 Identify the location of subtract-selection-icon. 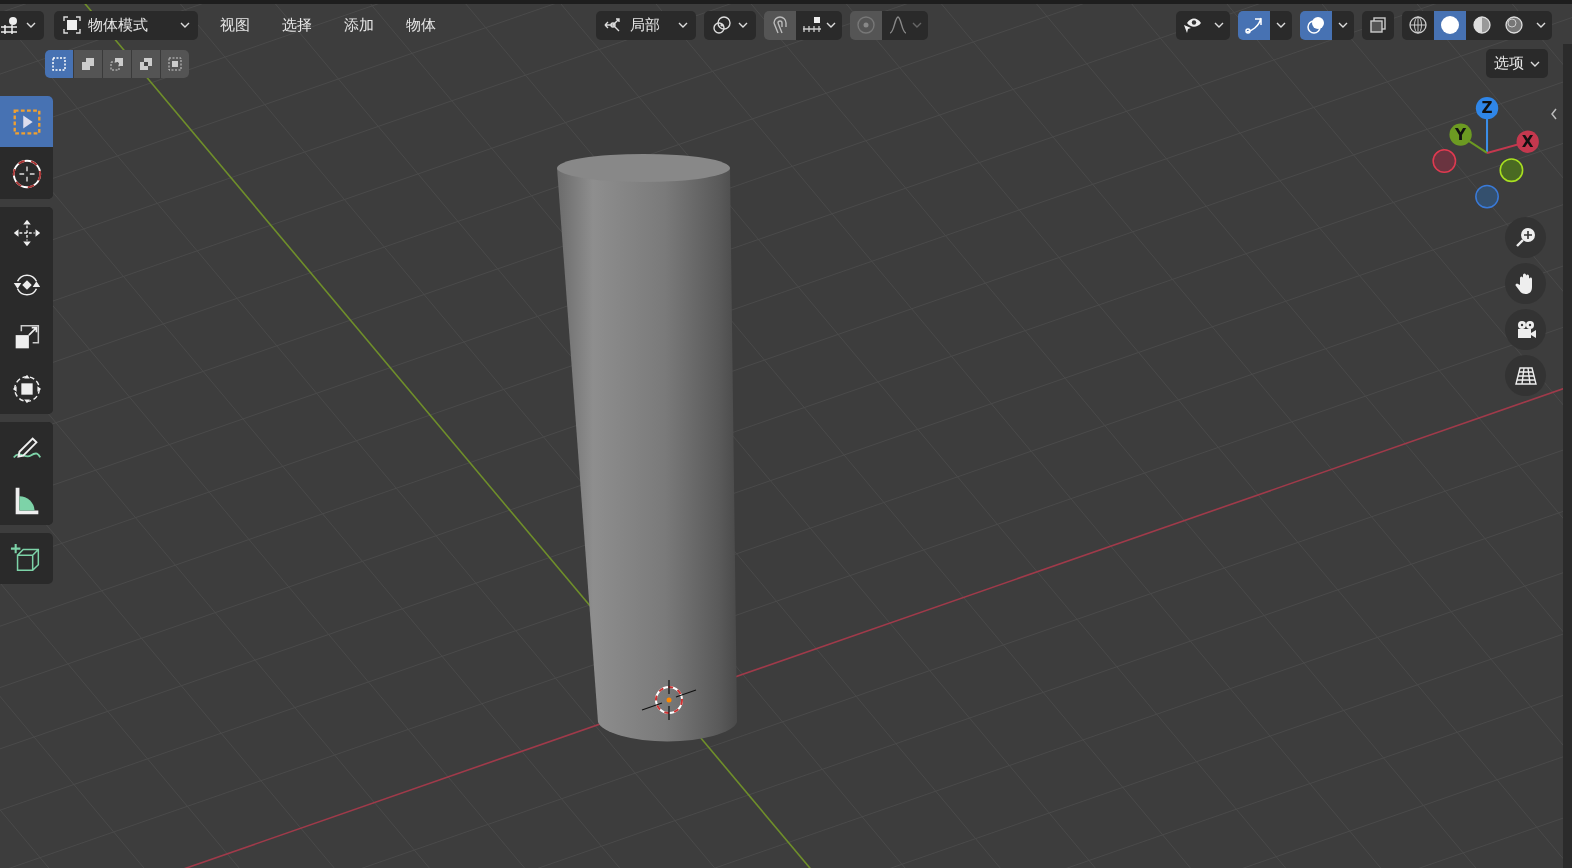
(117, 64).